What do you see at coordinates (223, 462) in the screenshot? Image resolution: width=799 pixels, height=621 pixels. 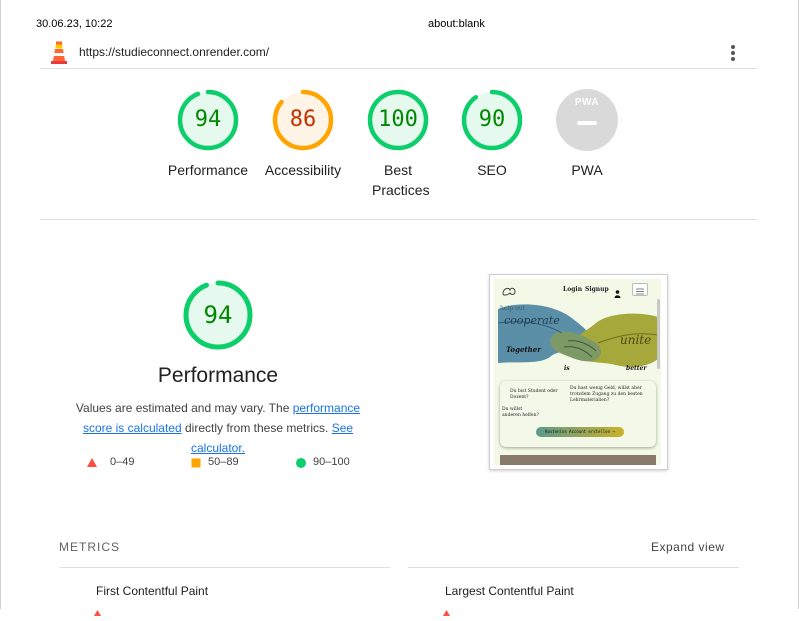 I see `legend-range-average: 50–89` at bounding box center [223, 462].